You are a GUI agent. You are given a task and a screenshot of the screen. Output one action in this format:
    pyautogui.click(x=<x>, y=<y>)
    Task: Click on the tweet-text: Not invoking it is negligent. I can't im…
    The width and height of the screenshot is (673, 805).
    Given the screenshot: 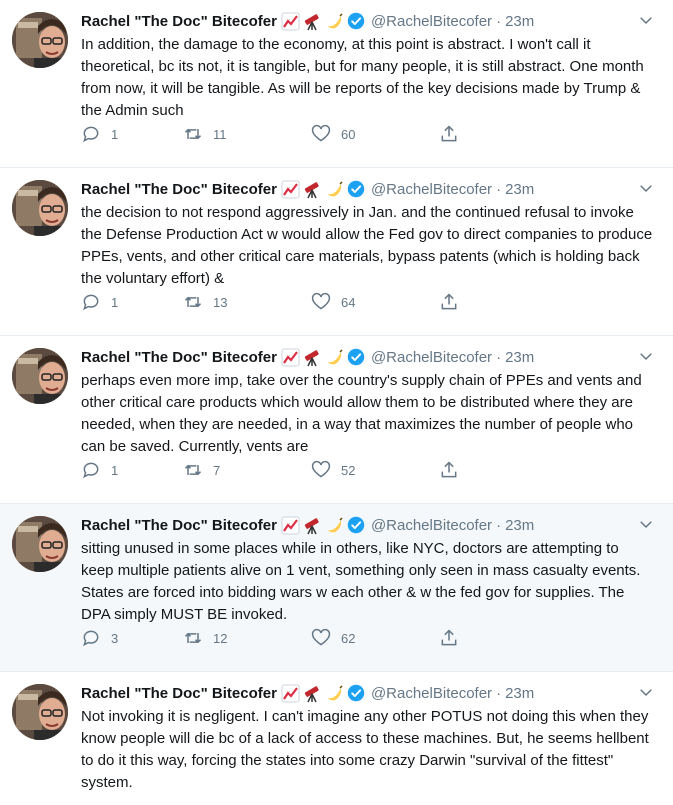 What is the action you would take?
    pyautogui.click(x=365, y=749)
    